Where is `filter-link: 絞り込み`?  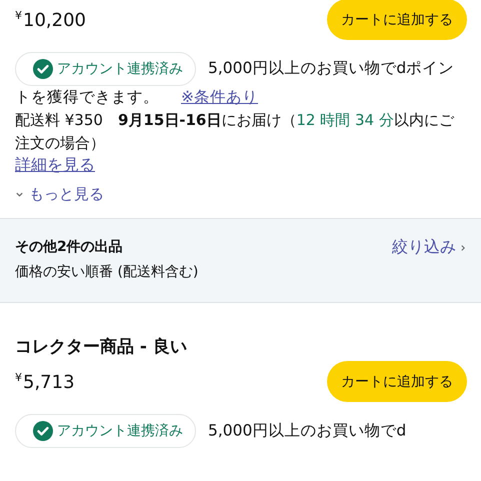 filter-link: 絞り込み is located at coordinates (429, 247).